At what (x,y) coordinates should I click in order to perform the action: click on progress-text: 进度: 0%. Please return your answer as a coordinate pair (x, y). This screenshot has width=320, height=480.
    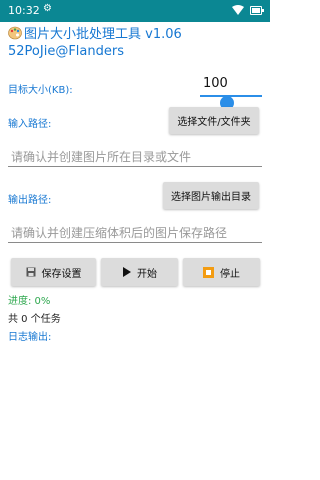
    Looking at the image, I should click on (29, 301).